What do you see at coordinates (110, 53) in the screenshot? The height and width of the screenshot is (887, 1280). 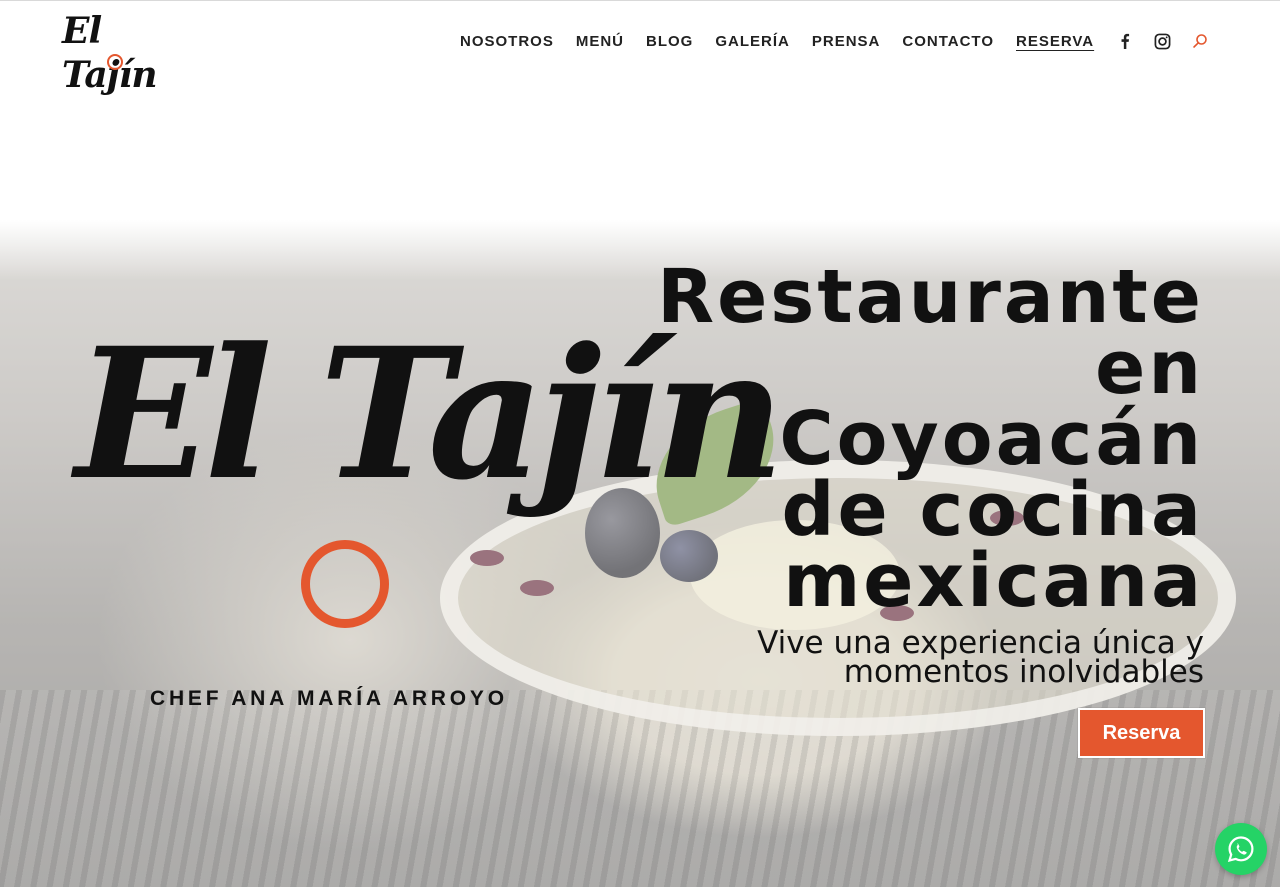 I see `site-logo-wordmark: El Tajín` at bounding box center [110, 53].